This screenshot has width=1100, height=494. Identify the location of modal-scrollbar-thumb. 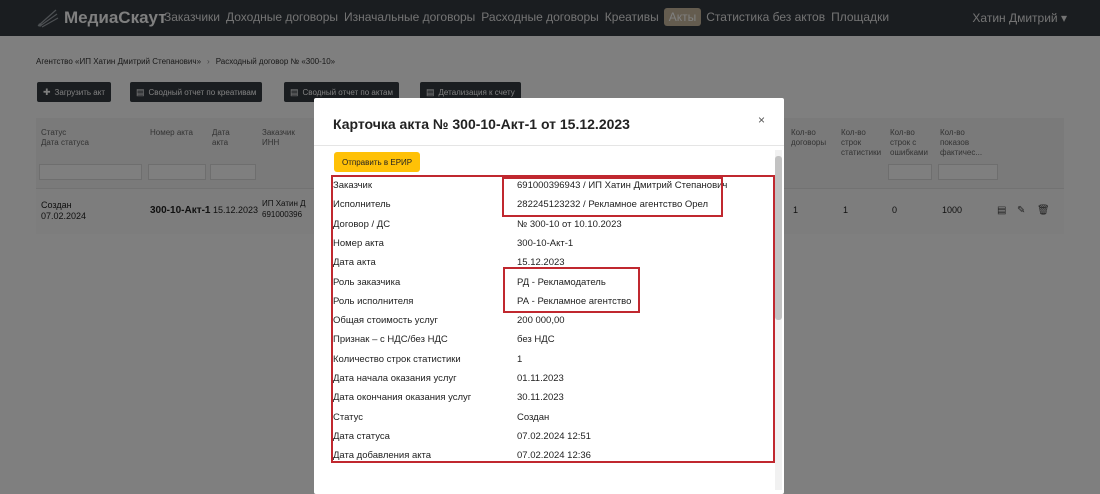
(778, 238).